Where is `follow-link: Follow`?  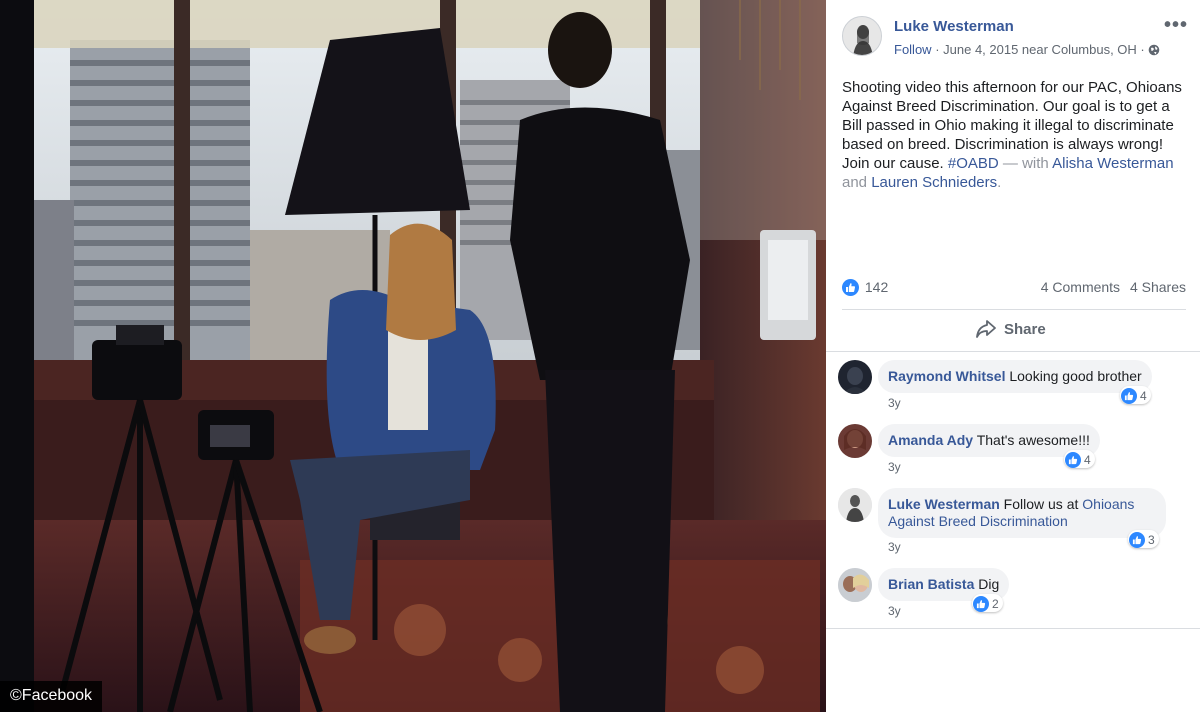 follow-link: Follow is located at coordinates (913, 49).